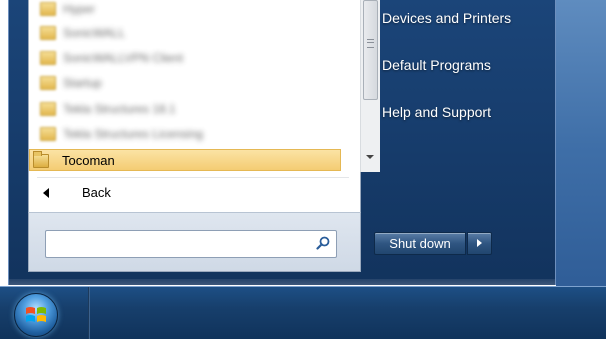 This screenshot has width=606, height=339. What do you see at coordinates (79, 9) in the screenshot?
I see `list-item-label: Hyper` at bounding box center [79, 9].